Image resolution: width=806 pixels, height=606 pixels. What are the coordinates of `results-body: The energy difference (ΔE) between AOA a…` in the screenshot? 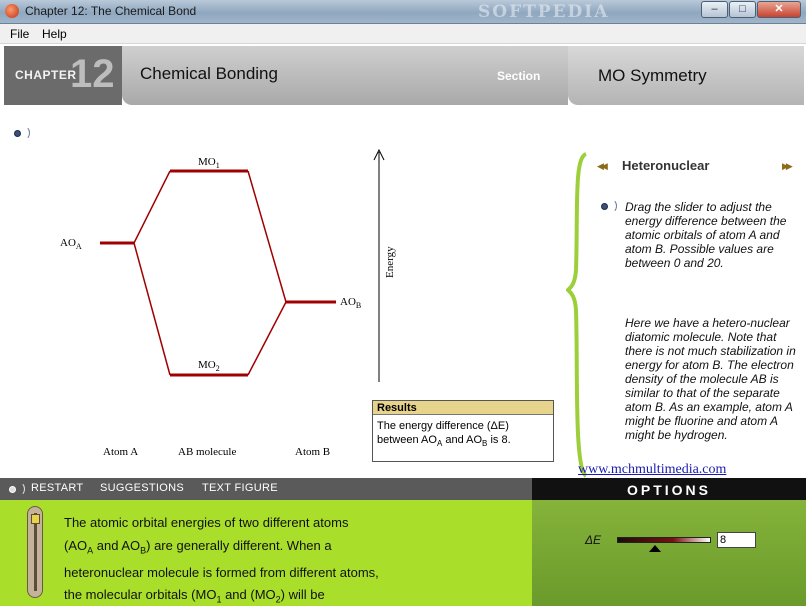 It's located at (444, 434).